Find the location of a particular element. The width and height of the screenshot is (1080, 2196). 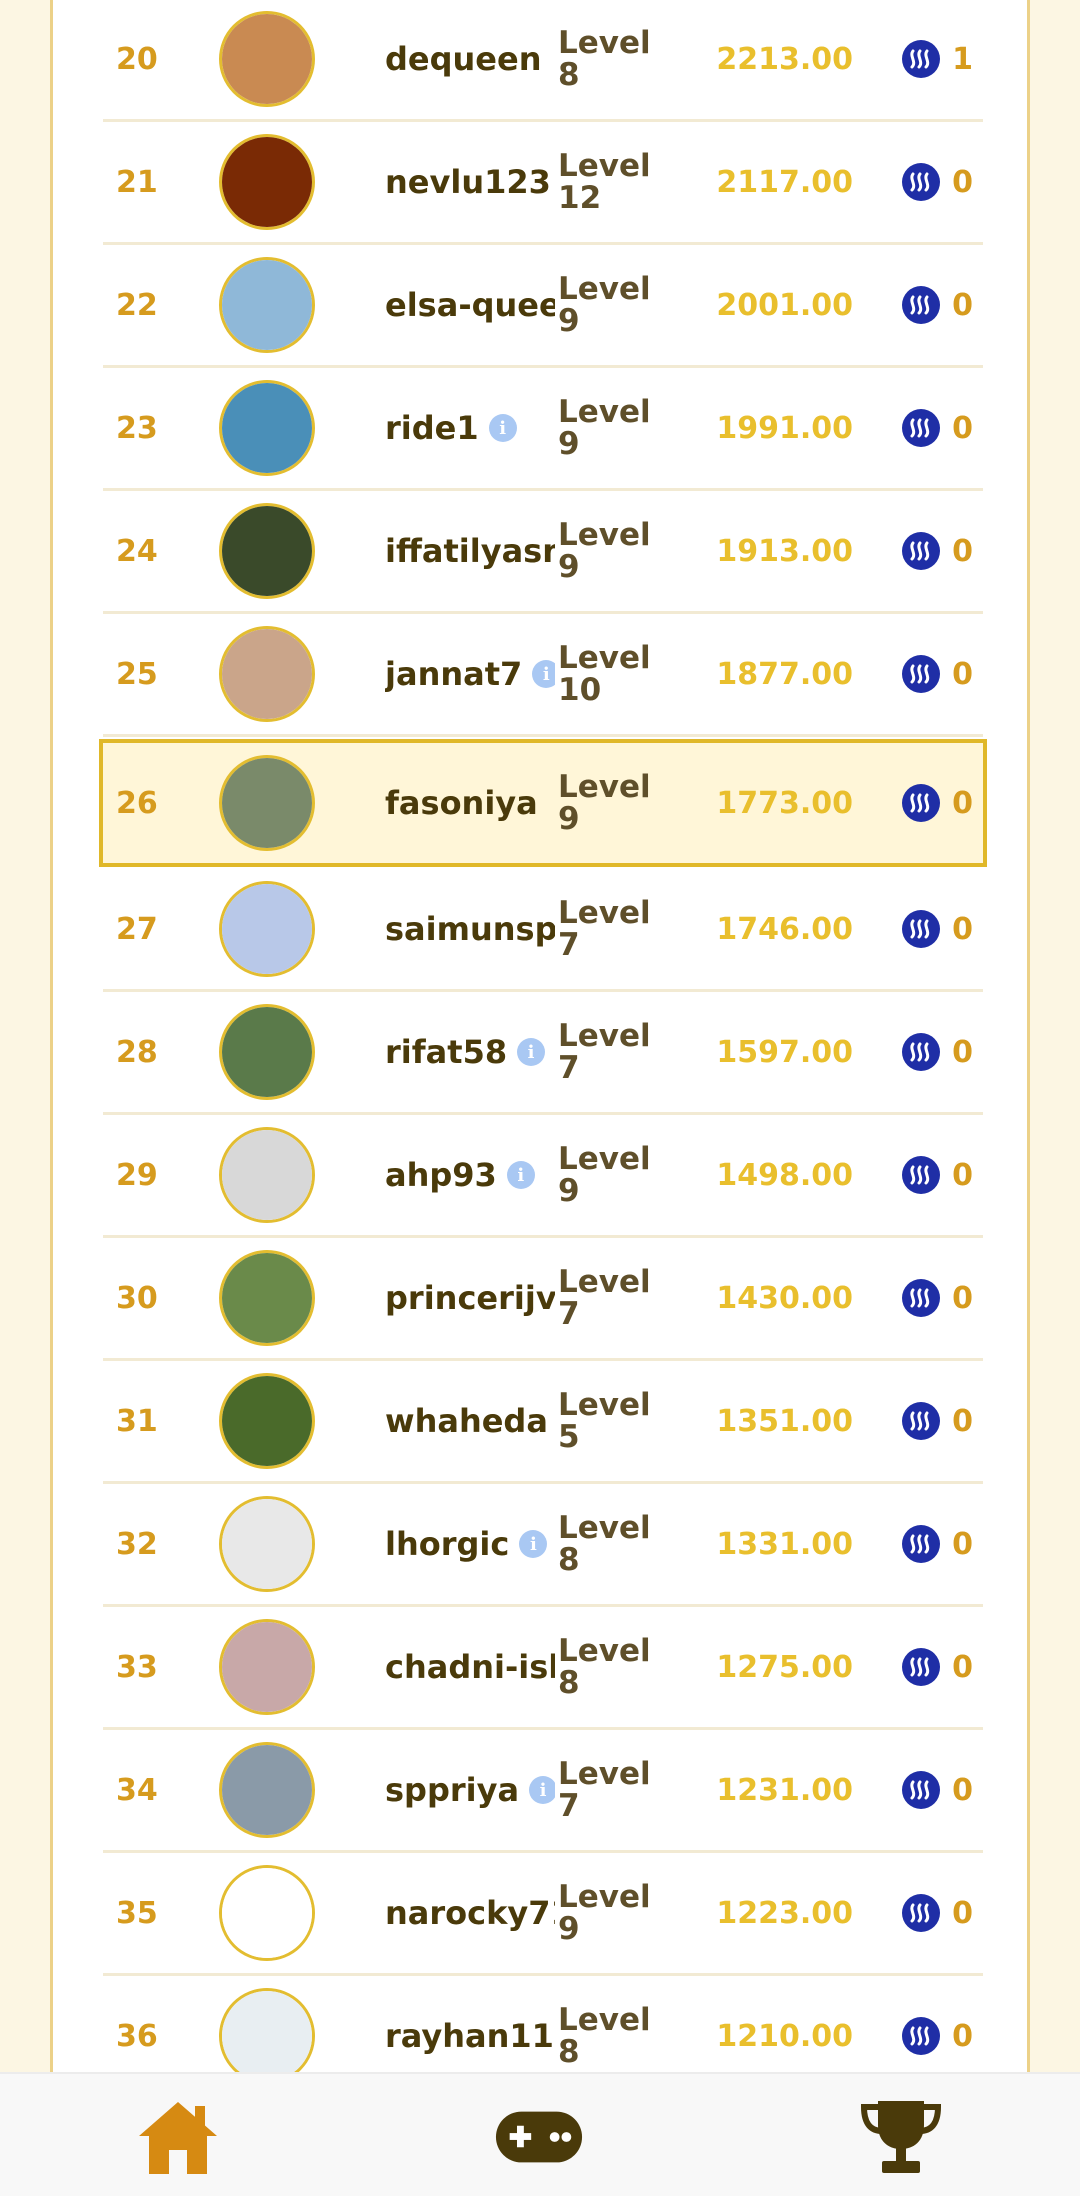

table-row: 35 narocky71 Level 9 1223.00 0 is located at coordinates (543, 1914).